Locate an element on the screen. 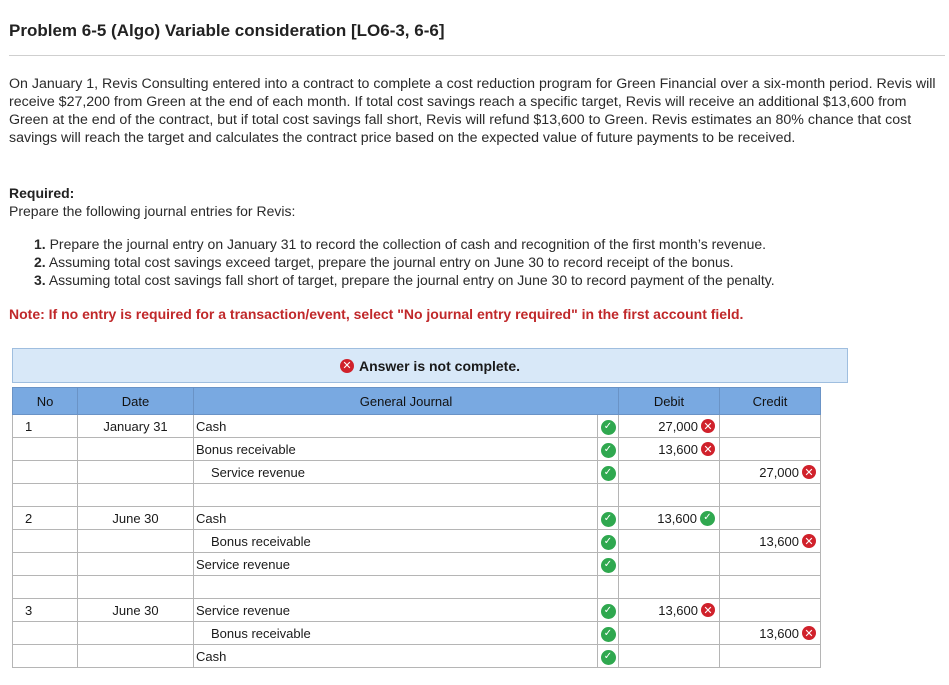 This screenshot has height=685, width=949. entry-number: 3 is located at coordinates (45, 610).